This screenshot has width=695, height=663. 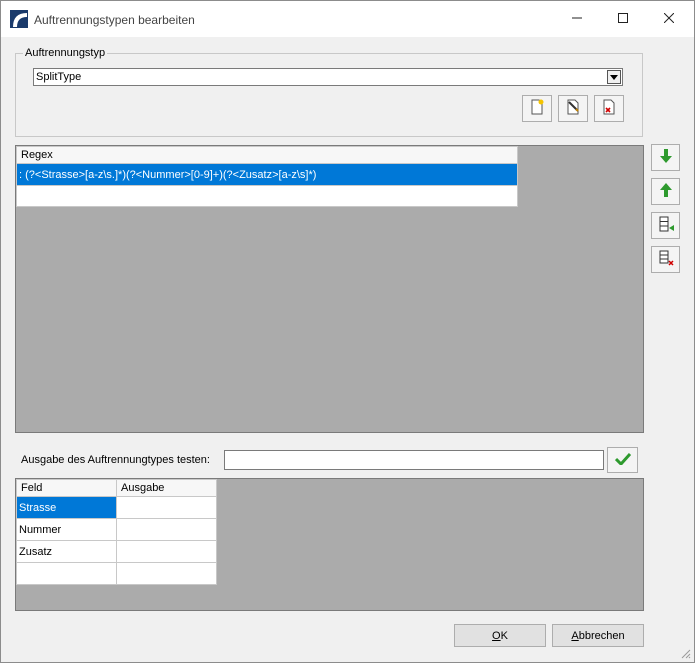 I want to click on column-header-ausgabe: Ausgabe, so click(x=166, y=488).